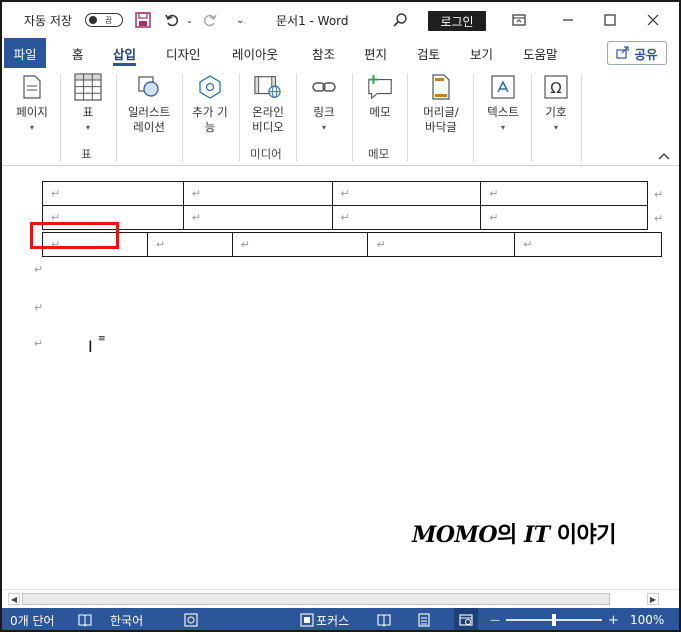 The height and width of the screenshot is (632, 681). What do you see at coordinates (441, 103) in the screenshot?
I see `header-footer-button: 머리글/ 바닥글` at bounding box center [441, 103].